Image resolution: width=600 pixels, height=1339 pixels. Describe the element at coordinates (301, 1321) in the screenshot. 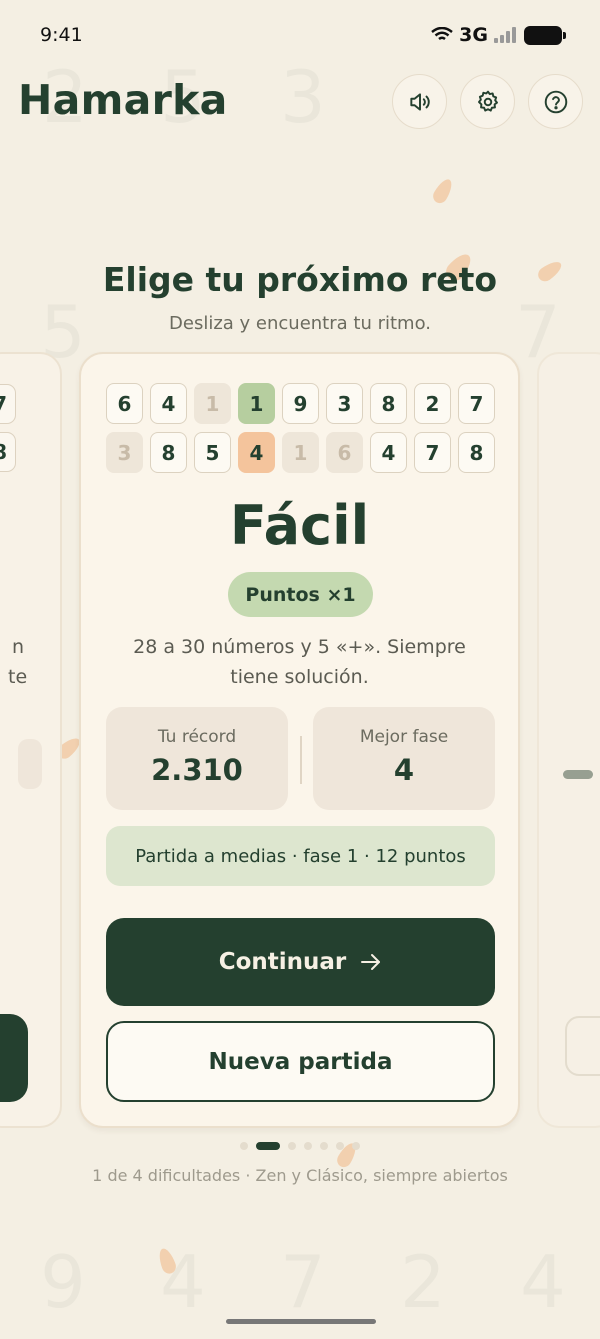

I see `home-indicator` at that location.